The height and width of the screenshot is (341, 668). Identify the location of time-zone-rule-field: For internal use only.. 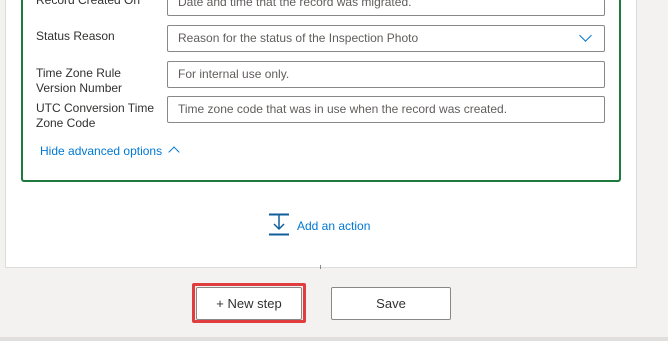
(386, 74).